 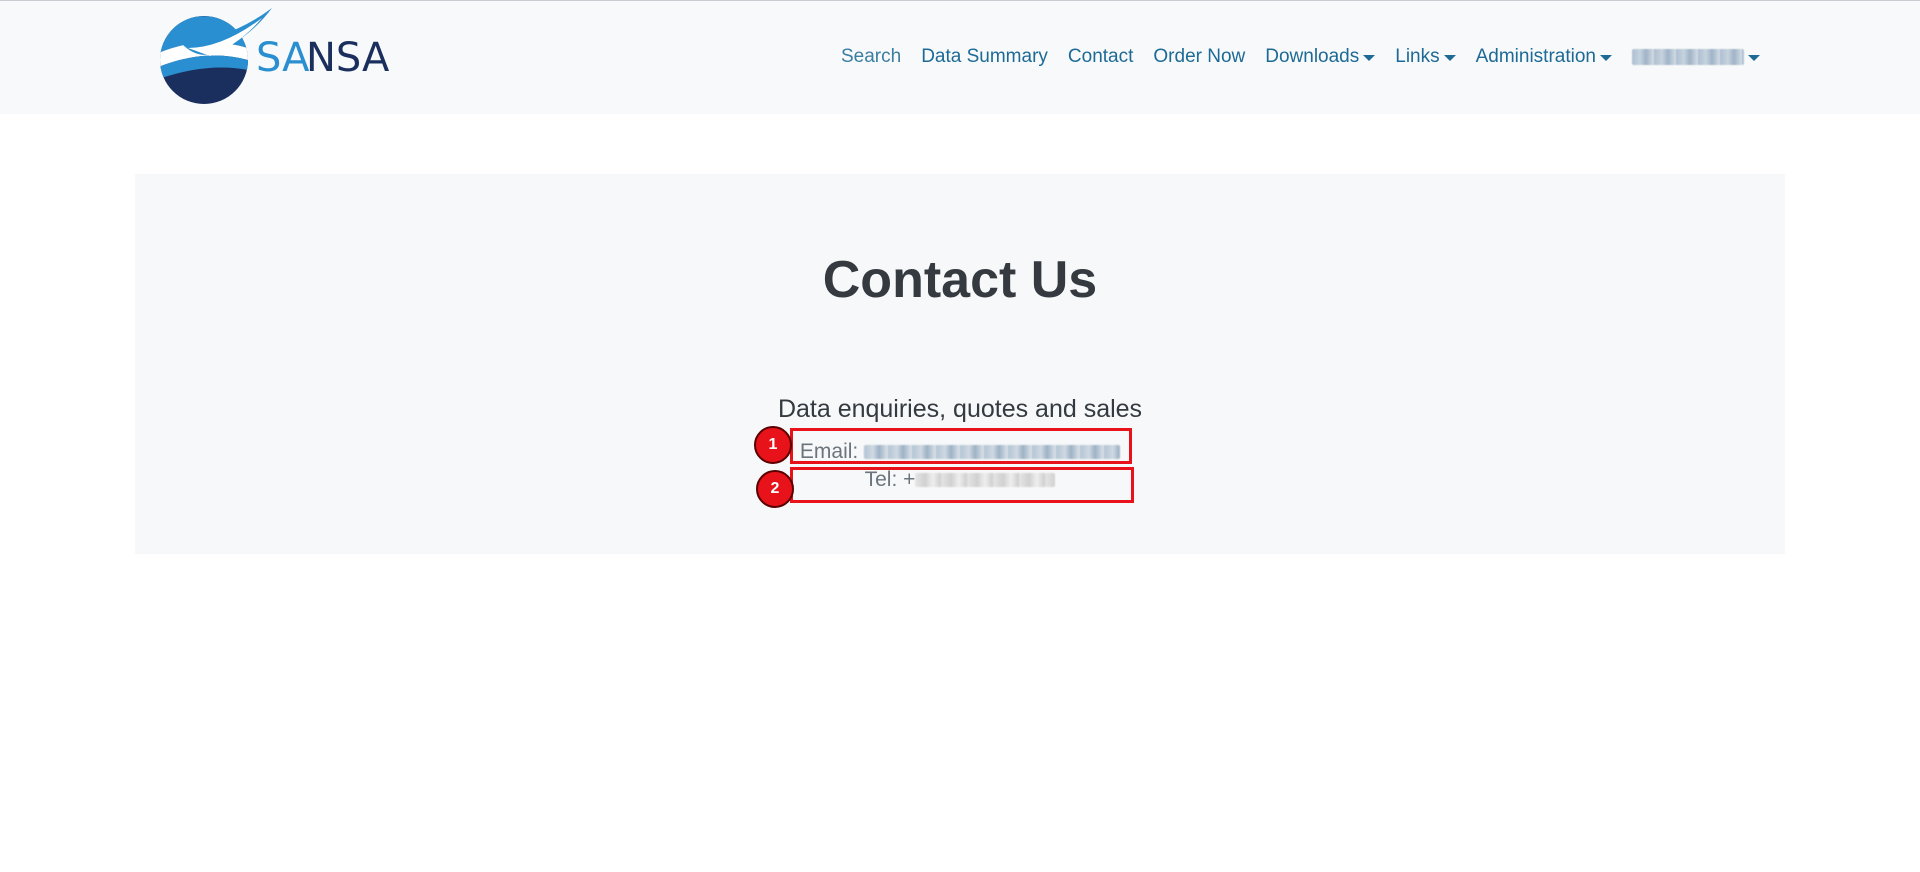 I want to click on nav-administration-label: Administration, so click(x=1535, y=56).